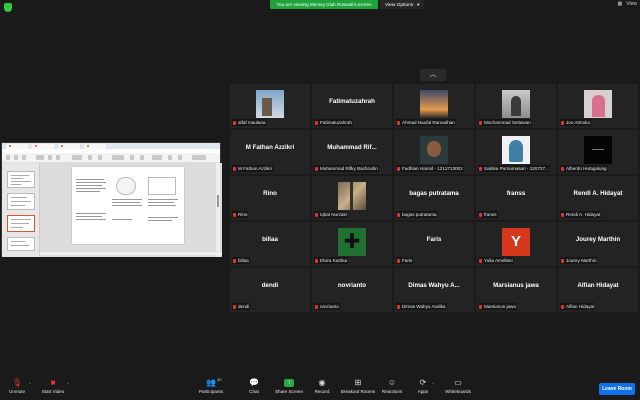 Image resolution: width=640 pixels, height=400 pixels. I want to click on participant-tile: Faris Faris, so click(434, 244).